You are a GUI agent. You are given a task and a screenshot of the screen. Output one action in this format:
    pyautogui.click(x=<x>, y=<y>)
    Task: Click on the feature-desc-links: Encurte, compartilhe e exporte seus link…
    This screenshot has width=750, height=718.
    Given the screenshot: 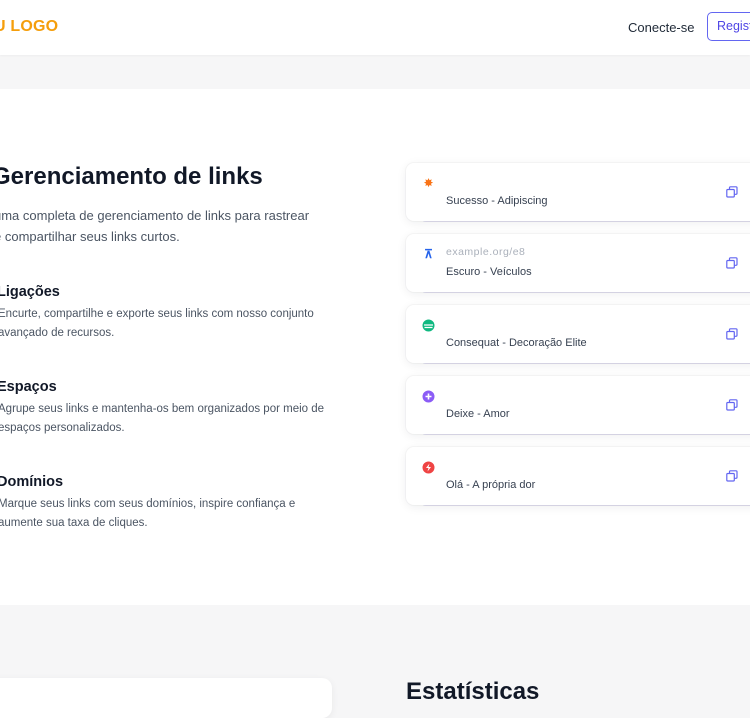 What is the action you would take?
    pyautogui.click(x=157, y=323)
    